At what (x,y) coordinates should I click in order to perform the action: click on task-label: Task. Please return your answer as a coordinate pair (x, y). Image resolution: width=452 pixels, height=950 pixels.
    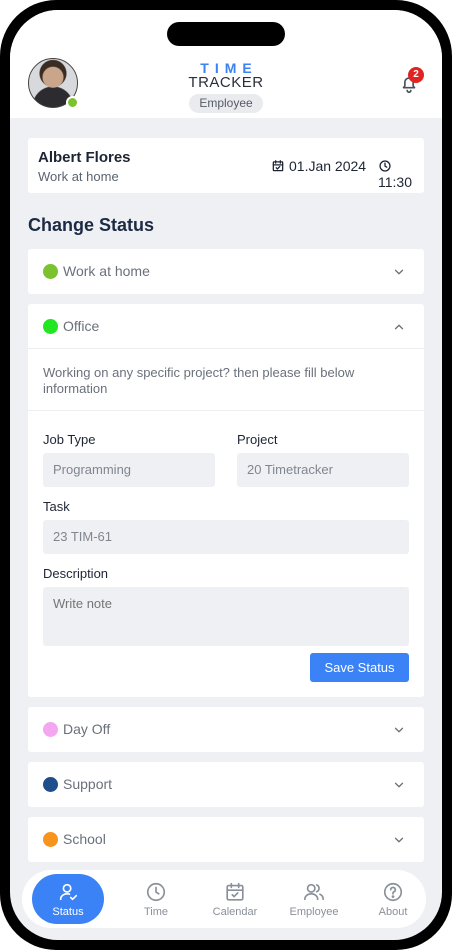
    Looking at the image, I should click on (56, 506).